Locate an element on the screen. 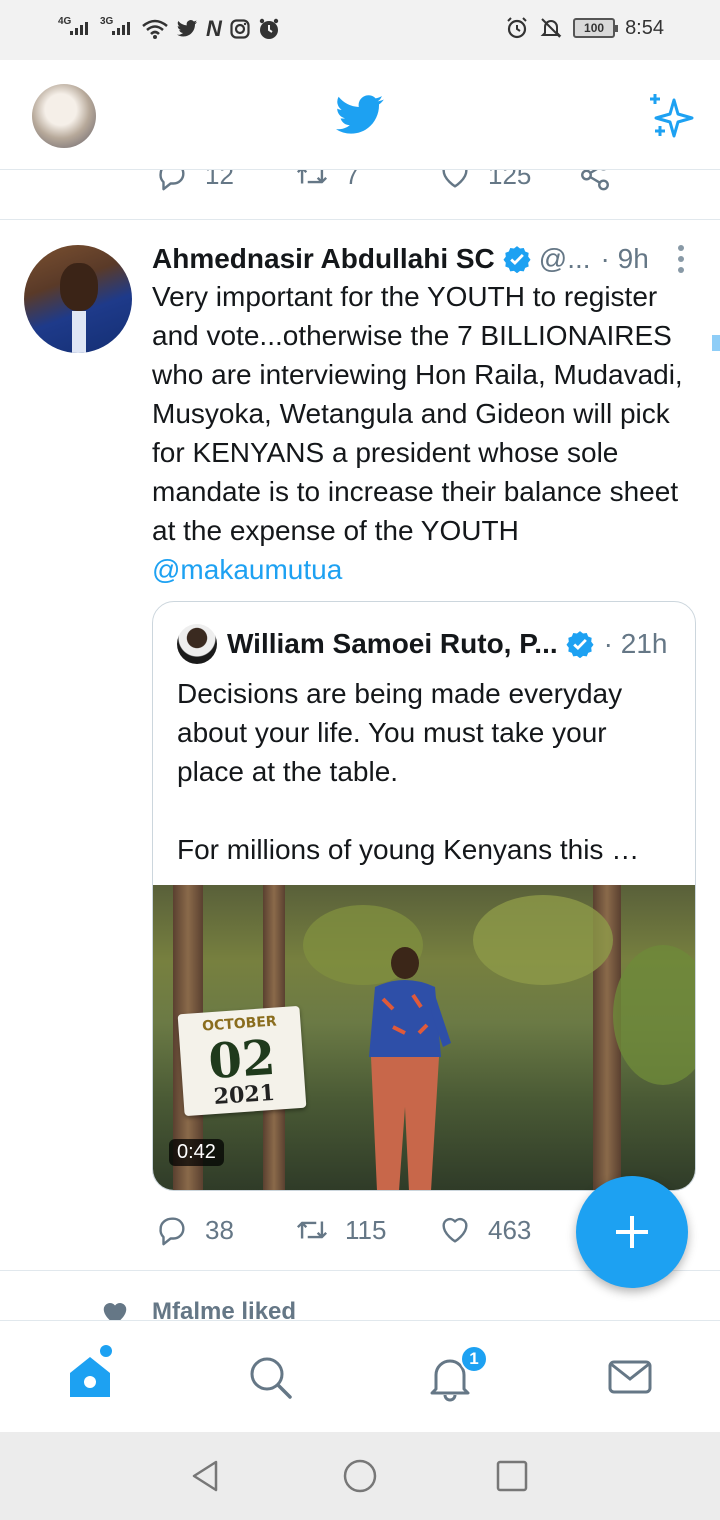  quoted-tweet-header: William Samoei Ruto, P... · 21h is located at coordinates (427, 644).